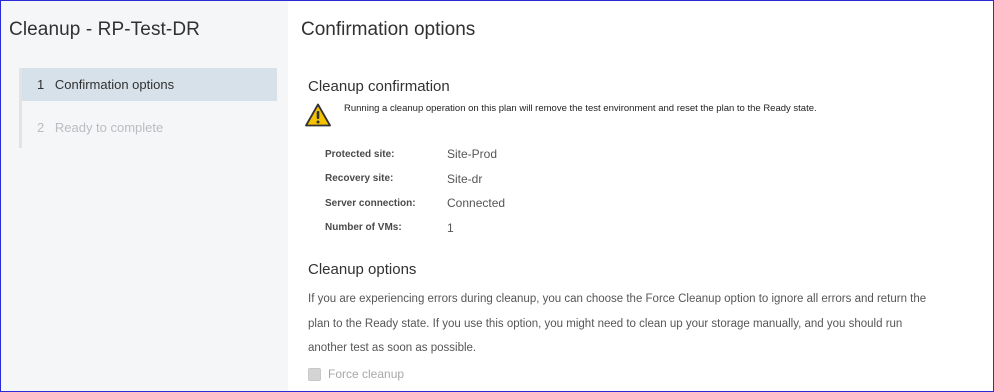 This screenshot has height=392, width=994. Describe the element at coordinates (450, 227) in the screenshot. I see `summary-value: 1` at that location.